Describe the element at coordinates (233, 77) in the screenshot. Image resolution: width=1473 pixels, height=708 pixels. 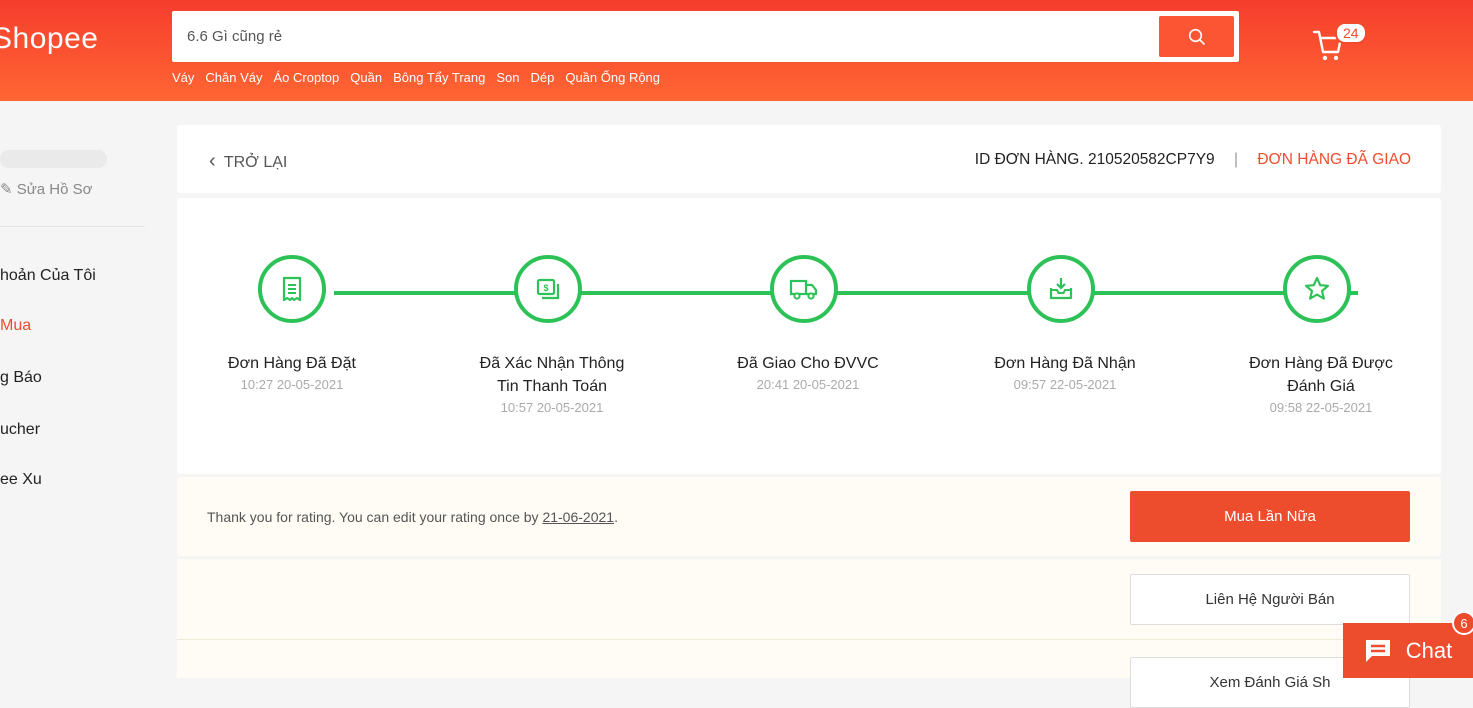
I see `suggestion-link: Chân Váy` at that location.